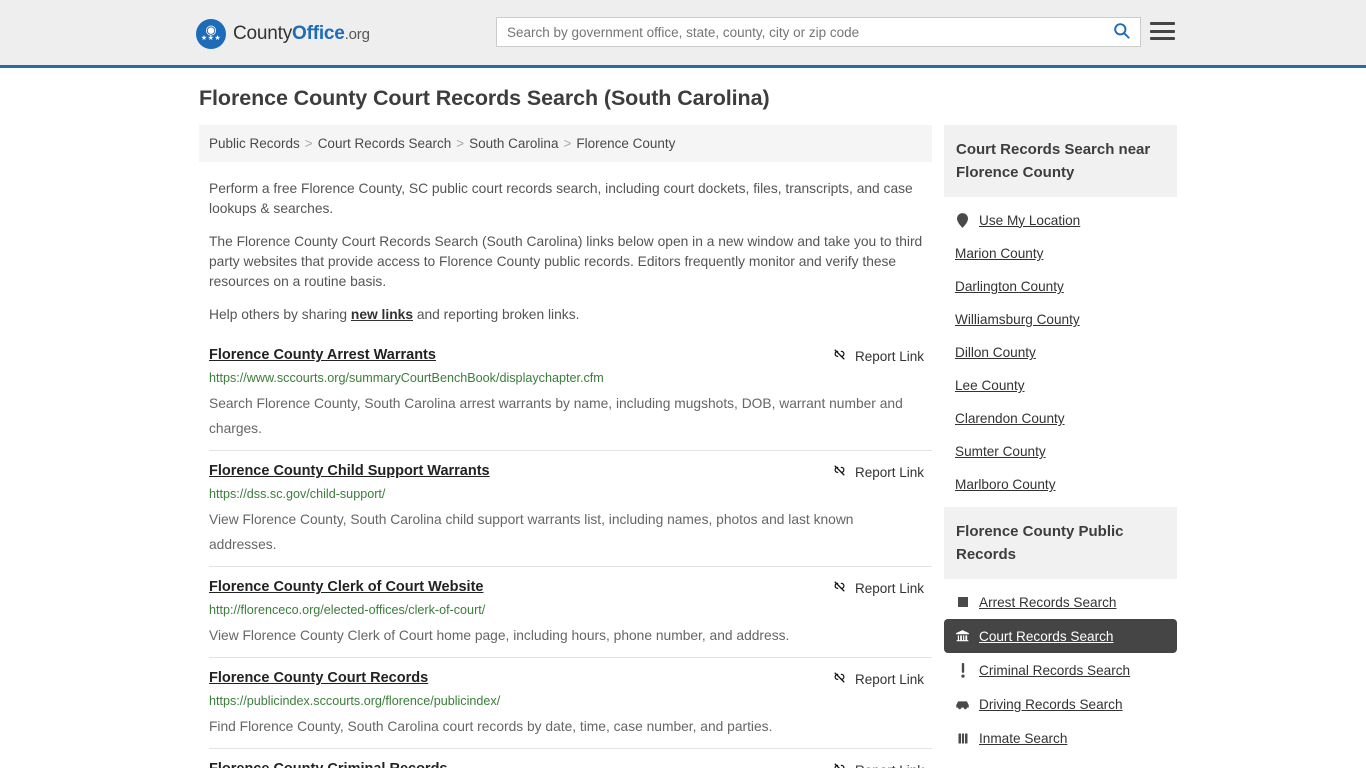 The width and height of the screenshot is (1366, 768). Describe the element at coordinates (385, 143) in the screenshot. I see `breadcrumb-item-1: Court Records Search` at that location.